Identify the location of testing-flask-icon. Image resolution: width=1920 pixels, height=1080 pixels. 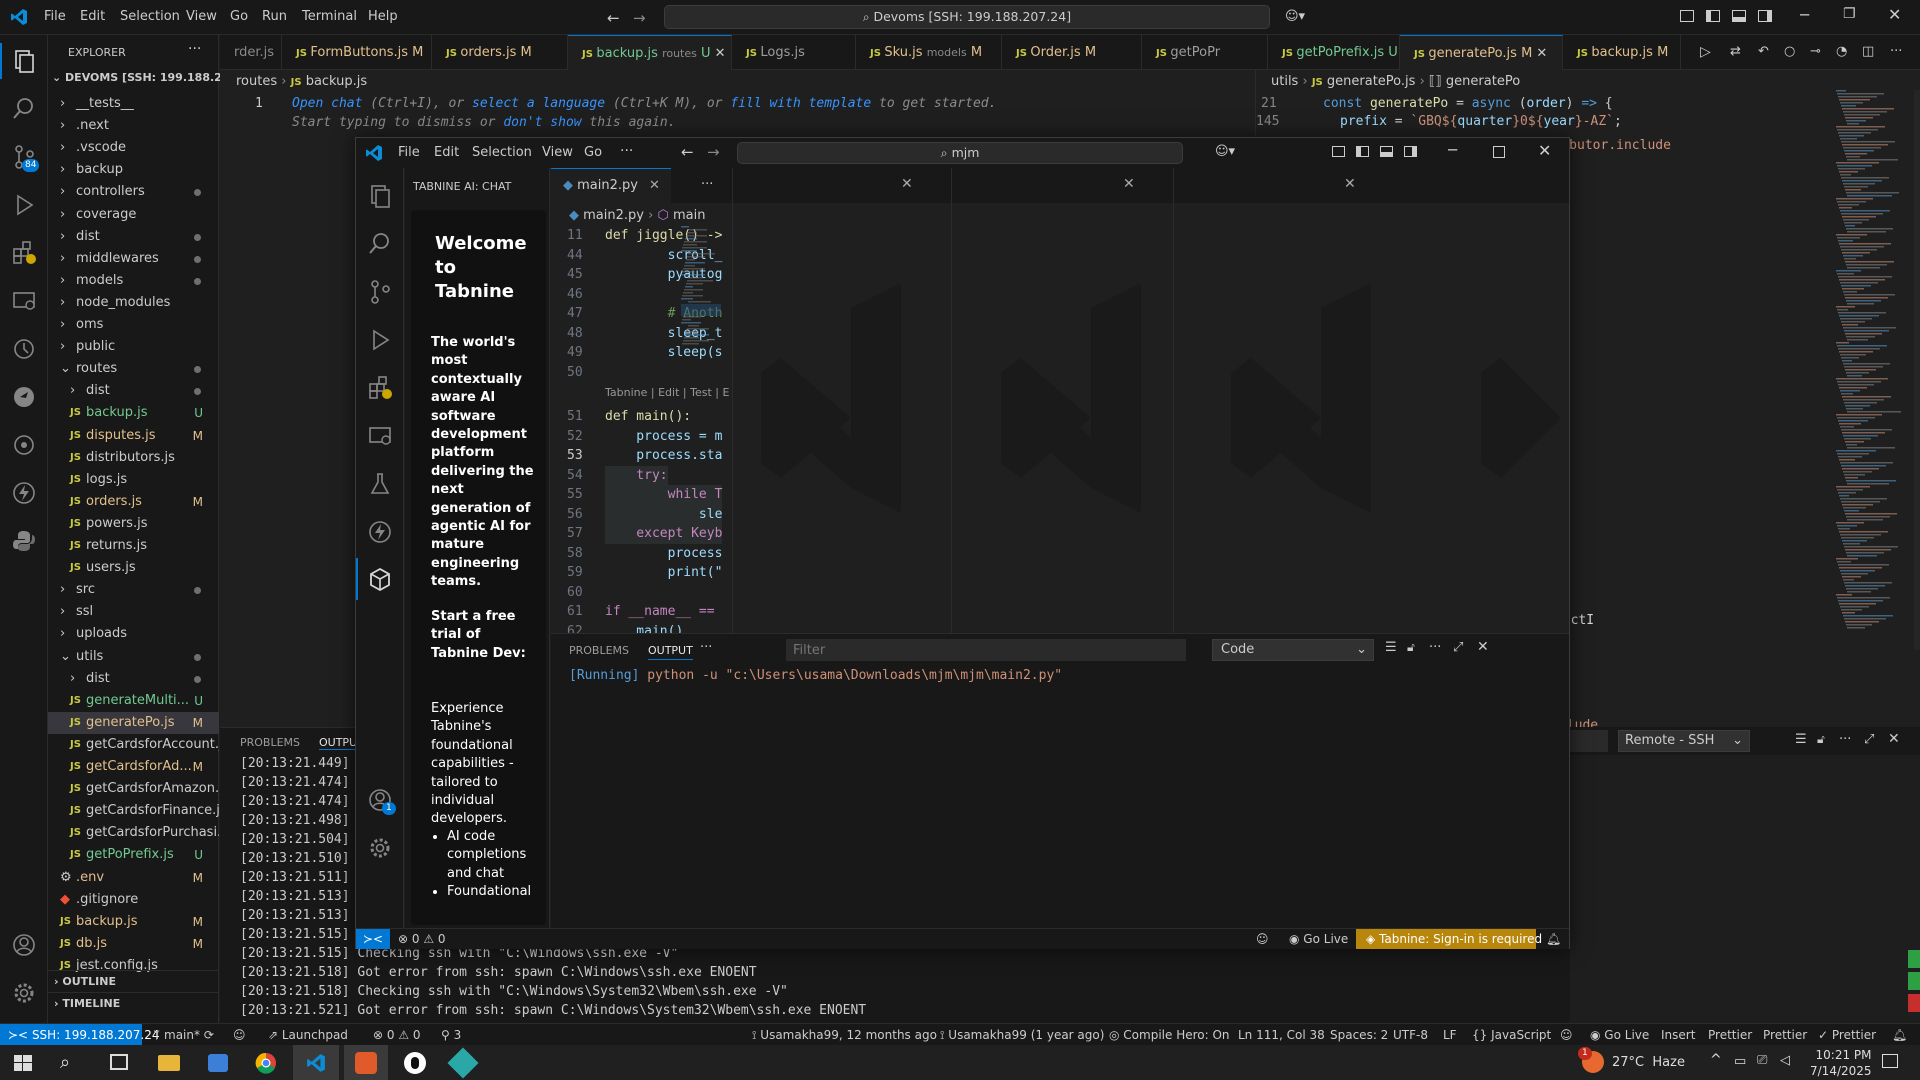
(380, 484).